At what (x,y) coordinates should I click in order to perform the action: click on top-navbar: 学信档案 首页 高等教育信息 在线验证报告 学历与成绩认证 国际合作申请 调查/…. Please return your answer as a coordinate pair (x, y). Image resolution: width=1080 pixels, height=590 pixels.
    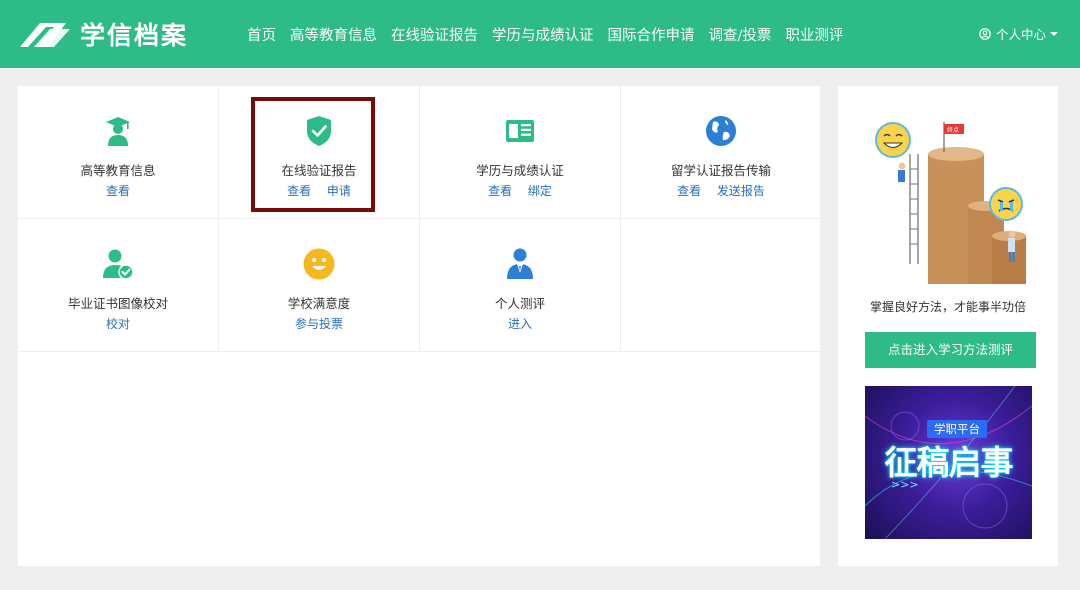
    Looking at the image, I should click on (540, 34).